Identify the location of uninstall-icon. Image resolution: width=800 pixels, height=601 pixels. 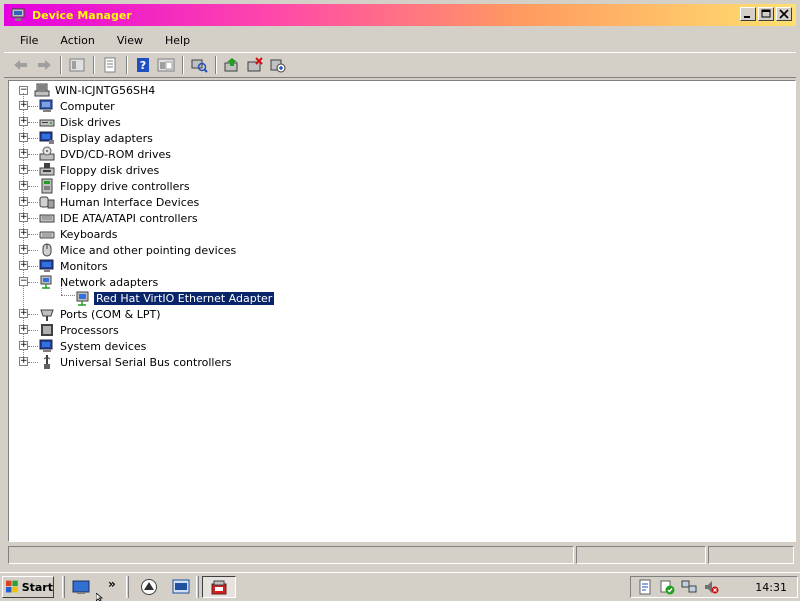
(255, 64).